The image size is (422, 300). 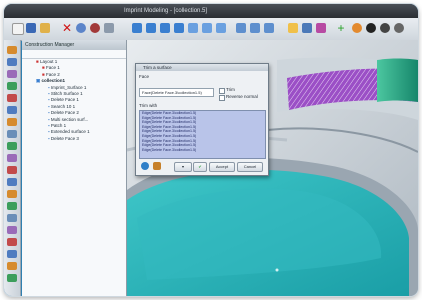 I want to click on tool-measure-icon, so click(x=12, y=242).